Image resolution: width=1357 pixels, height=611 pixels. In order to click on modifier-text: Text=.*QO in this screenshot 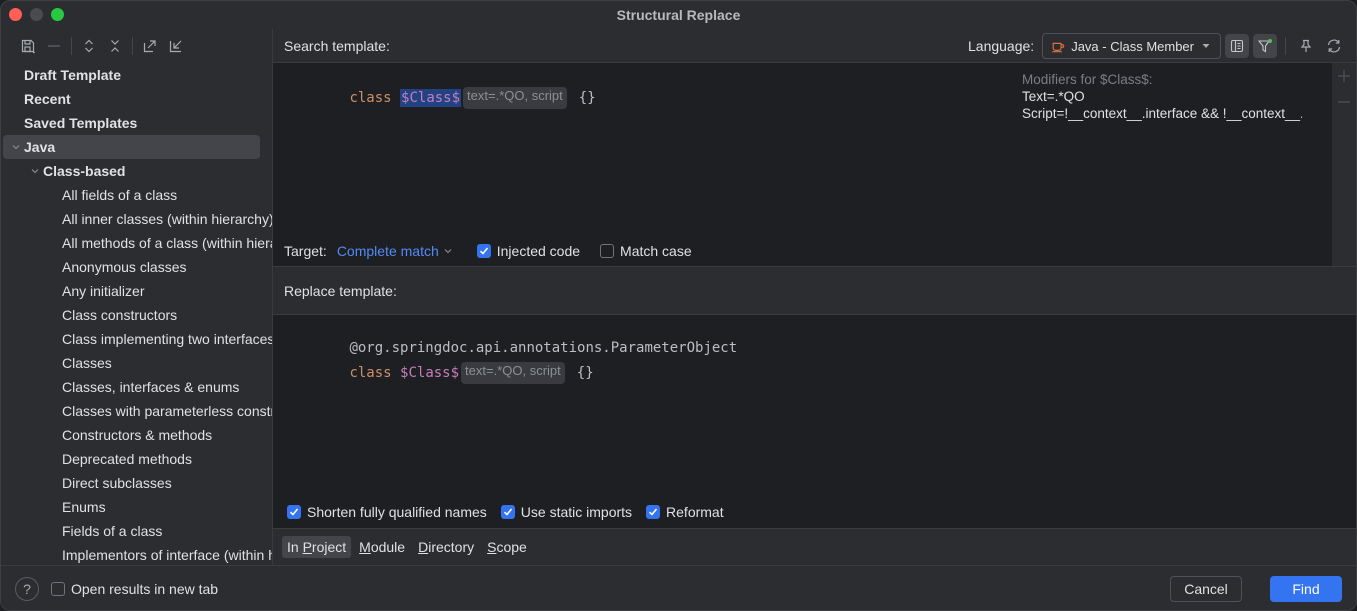, I will do `click(1162, 96)`.